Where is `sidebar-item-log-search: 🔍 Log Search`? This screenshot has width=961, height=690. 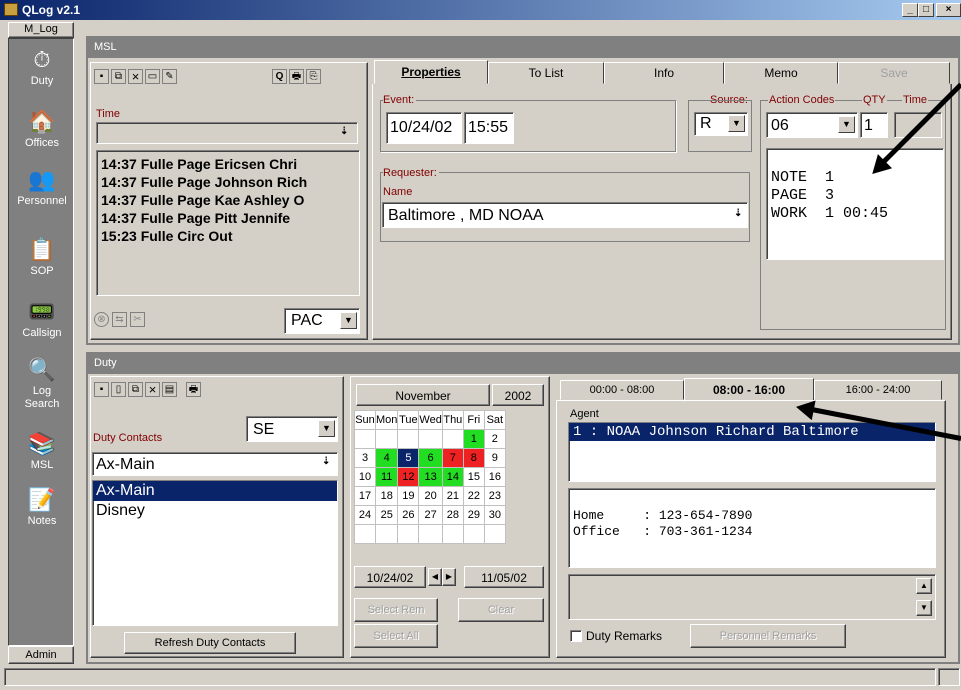 sidebar-item-log-search: 🔍 Log Search is located at coordinates (42, 384).